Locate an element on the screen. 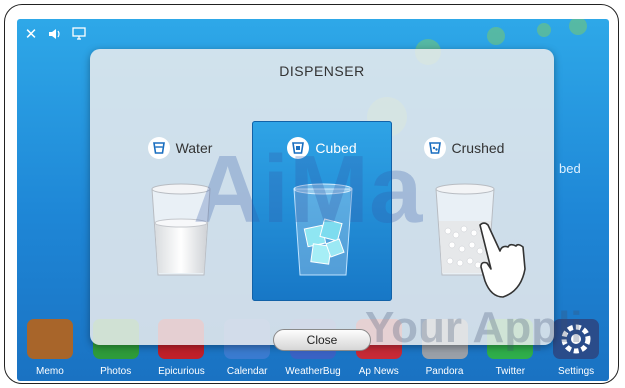 Image resolution: width=625 pixels, height=388 pixels. cubed-ice-icon is located at coordinates (298, 148).